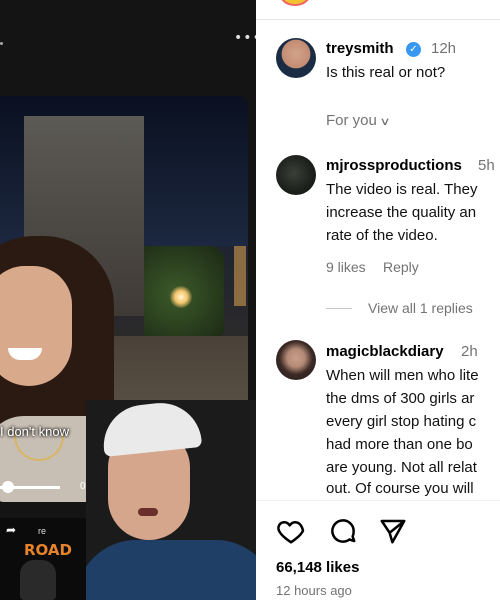 This screenshot has height=600, width=500. Describe the element at coordinates (469, 351) in the screenshot. I see `comment-time: 2h` at that location.